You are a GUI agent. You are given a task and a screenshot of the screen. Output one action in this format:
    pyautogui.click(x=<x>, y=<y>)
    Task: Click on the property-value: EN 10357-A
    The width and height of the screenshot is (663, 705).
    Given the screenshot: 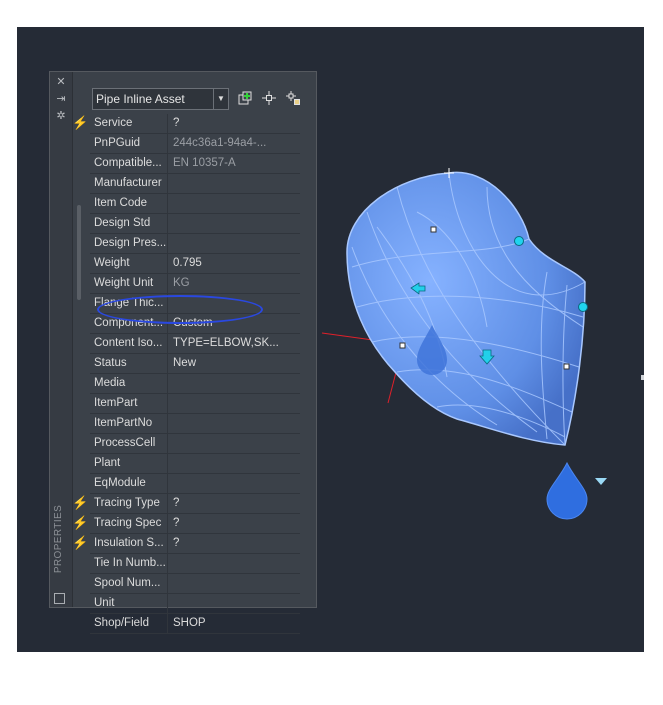 What is the action you would take?
    pyautogui.click(x=235, y=163)
    